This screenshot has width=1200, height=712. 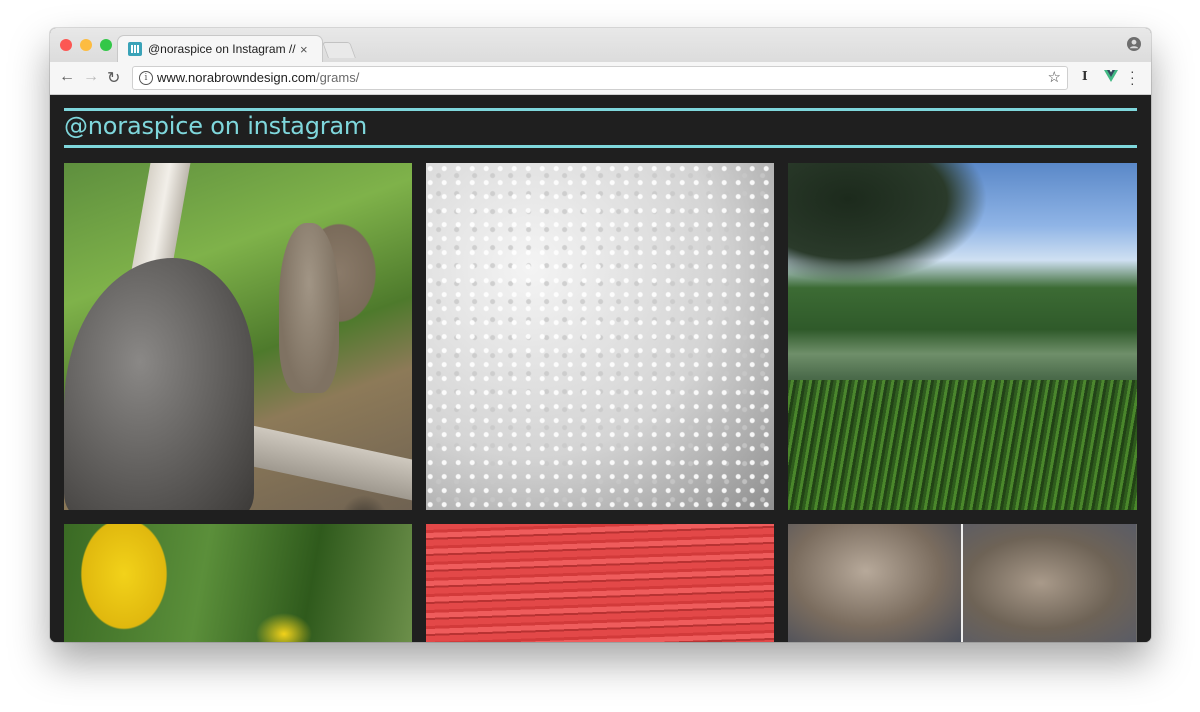 I want to click on tab-title: @noraspice on Instagram // No, so click(x=222, y=49).